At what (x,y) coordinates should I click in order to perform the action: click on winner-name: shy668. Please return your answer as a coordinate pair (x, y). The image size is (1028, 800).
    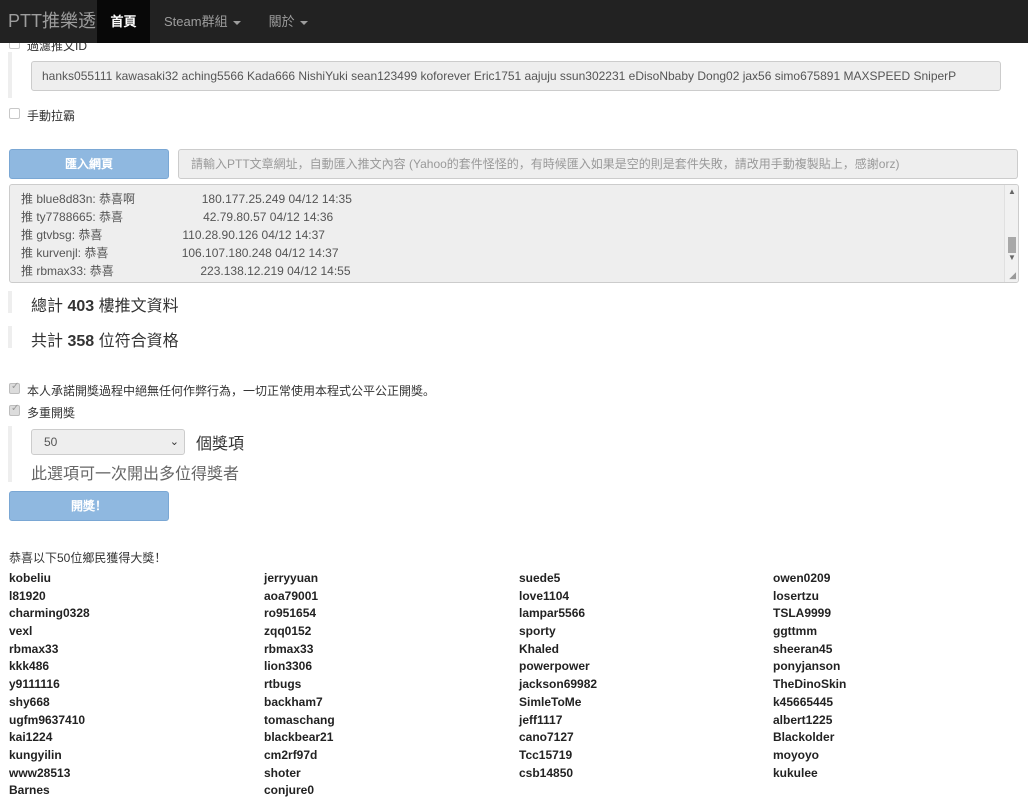
    Looking at the image, I should click on (29, 701).